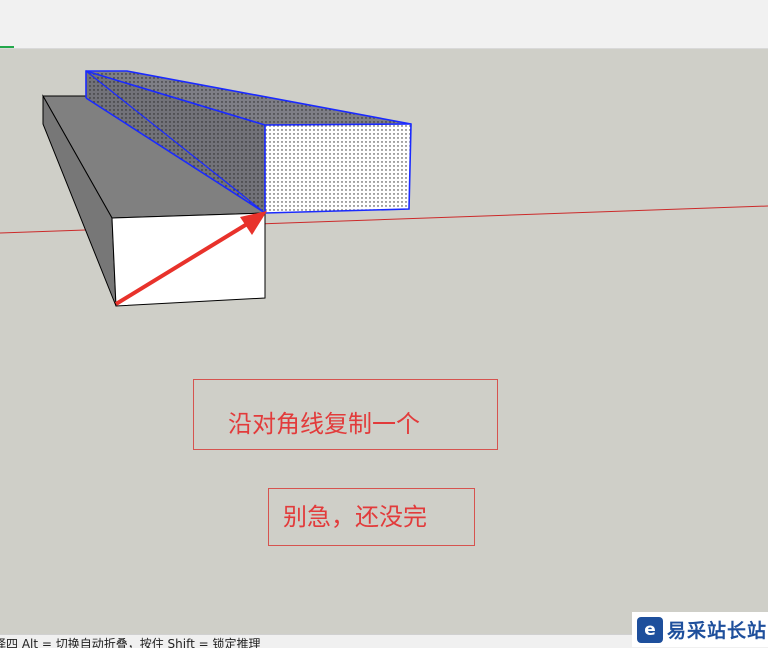 This screenshot has height=648, width=768. I want to click on annotation-note-not-done: 别急，还没完, so click(371, 517).